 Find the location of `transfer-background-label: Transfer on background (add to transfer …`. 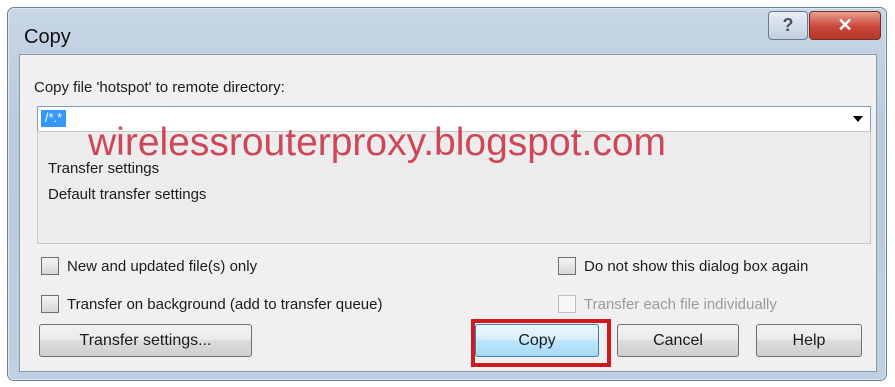

transfer-background-label: Transfer on background (add to transfer … is located at coordinates (225, 304).